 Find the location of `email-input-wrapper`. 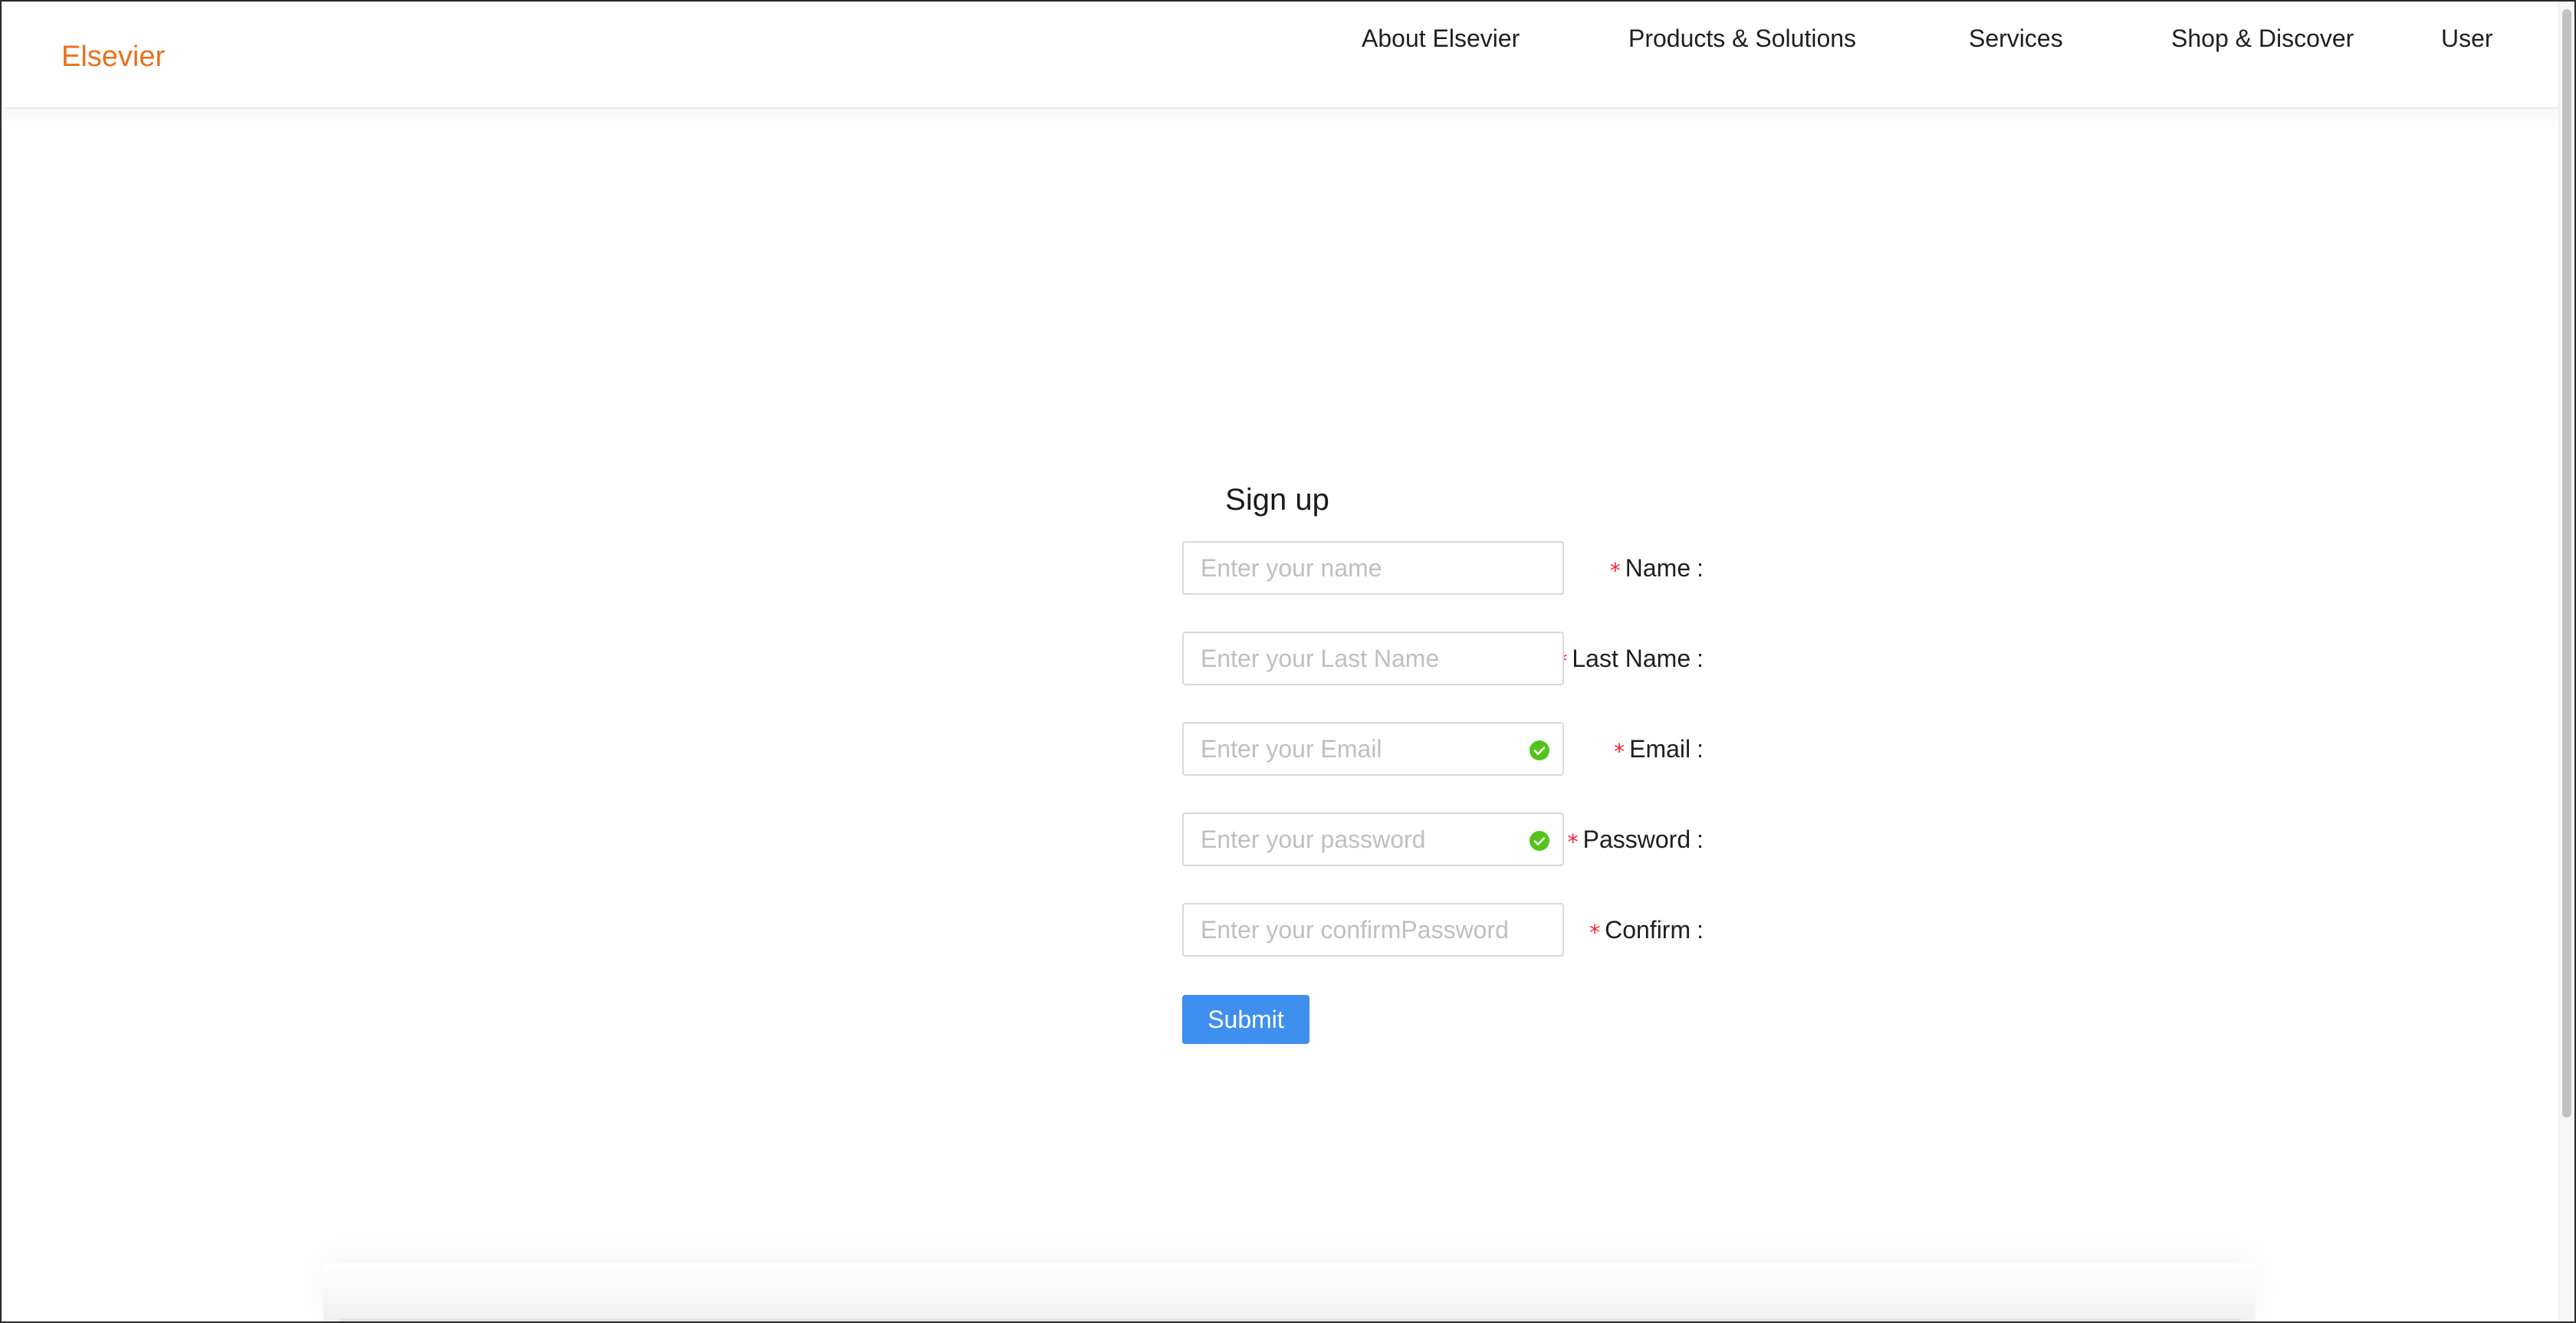

email-input-wrapper is located at coordinates (1373, 749).